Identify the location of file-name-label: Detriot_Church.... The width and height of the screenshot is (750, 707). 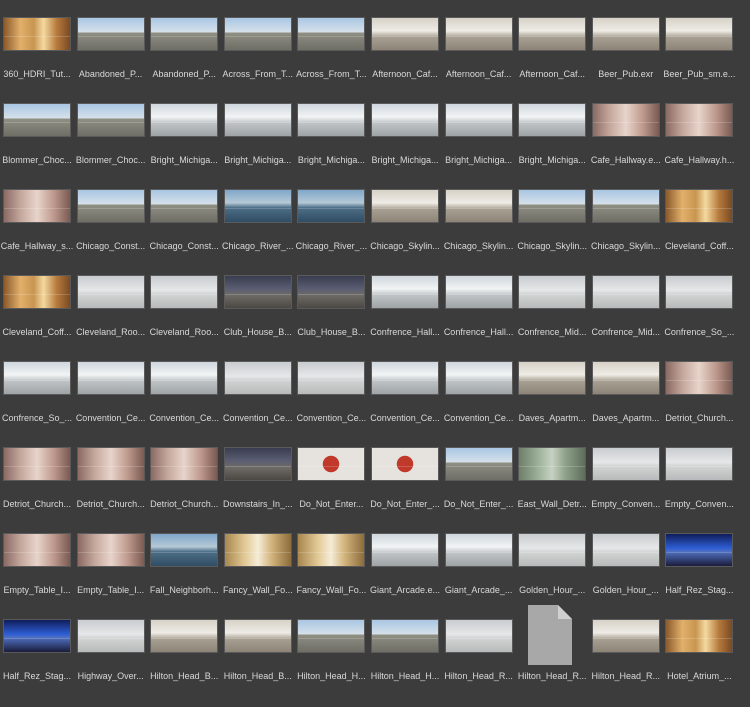
(110, 504).